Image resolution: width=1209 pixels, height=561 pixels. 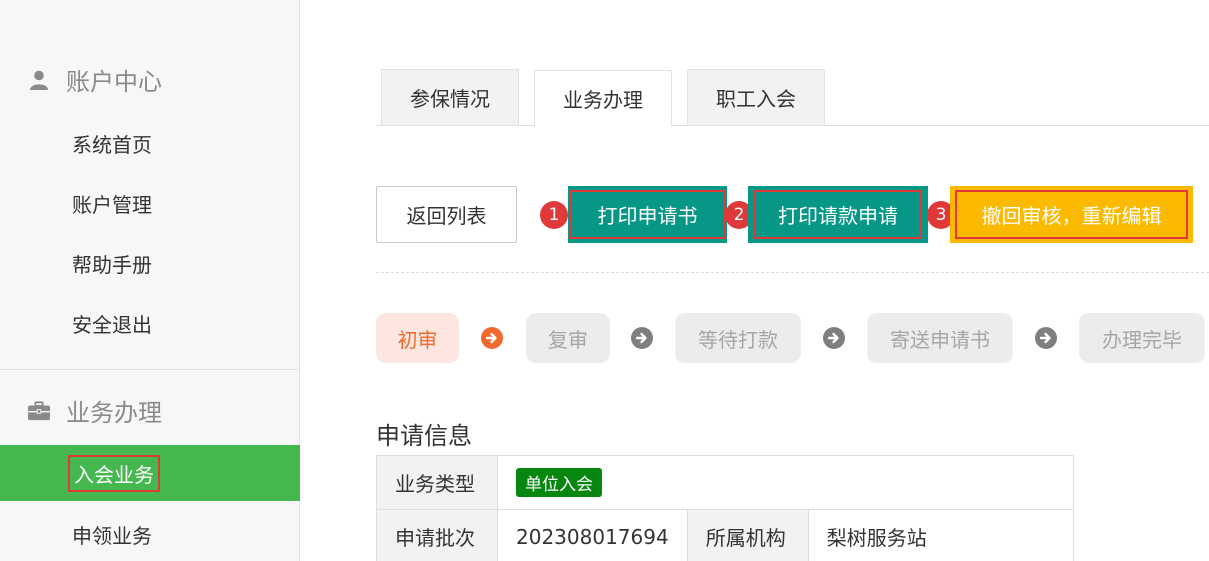 What do you see at coordinates (150, 323) in the screenshot?
I see `sidebar-item-logout: 安全退出` at bounding box center [150, 323].